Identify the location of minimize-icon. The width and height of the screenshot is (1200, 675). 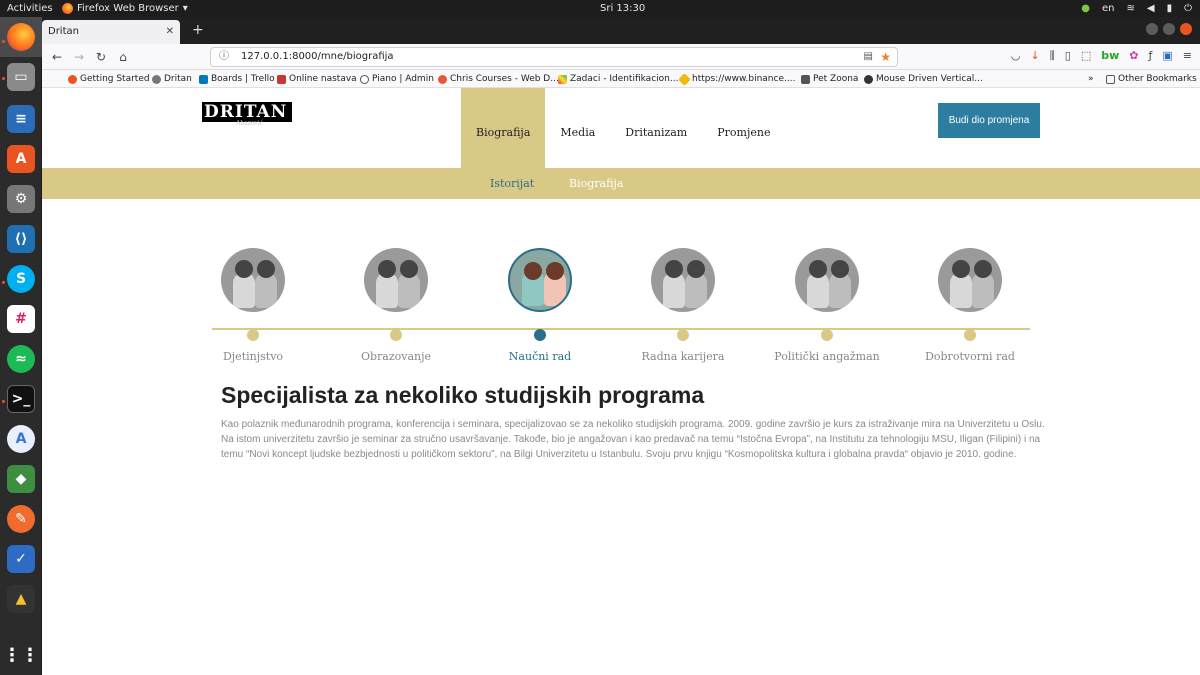
(1152, 29).